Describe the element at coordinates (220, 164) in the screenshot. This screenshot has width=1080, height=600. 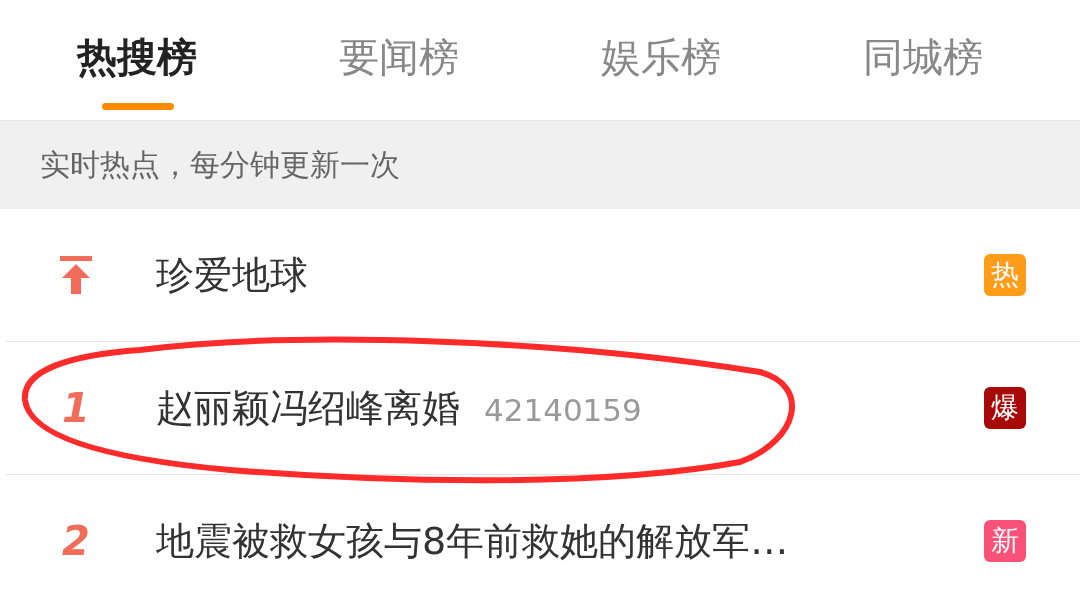
I see `notice-text: 实时热点，每分钟更新一次` at that location.